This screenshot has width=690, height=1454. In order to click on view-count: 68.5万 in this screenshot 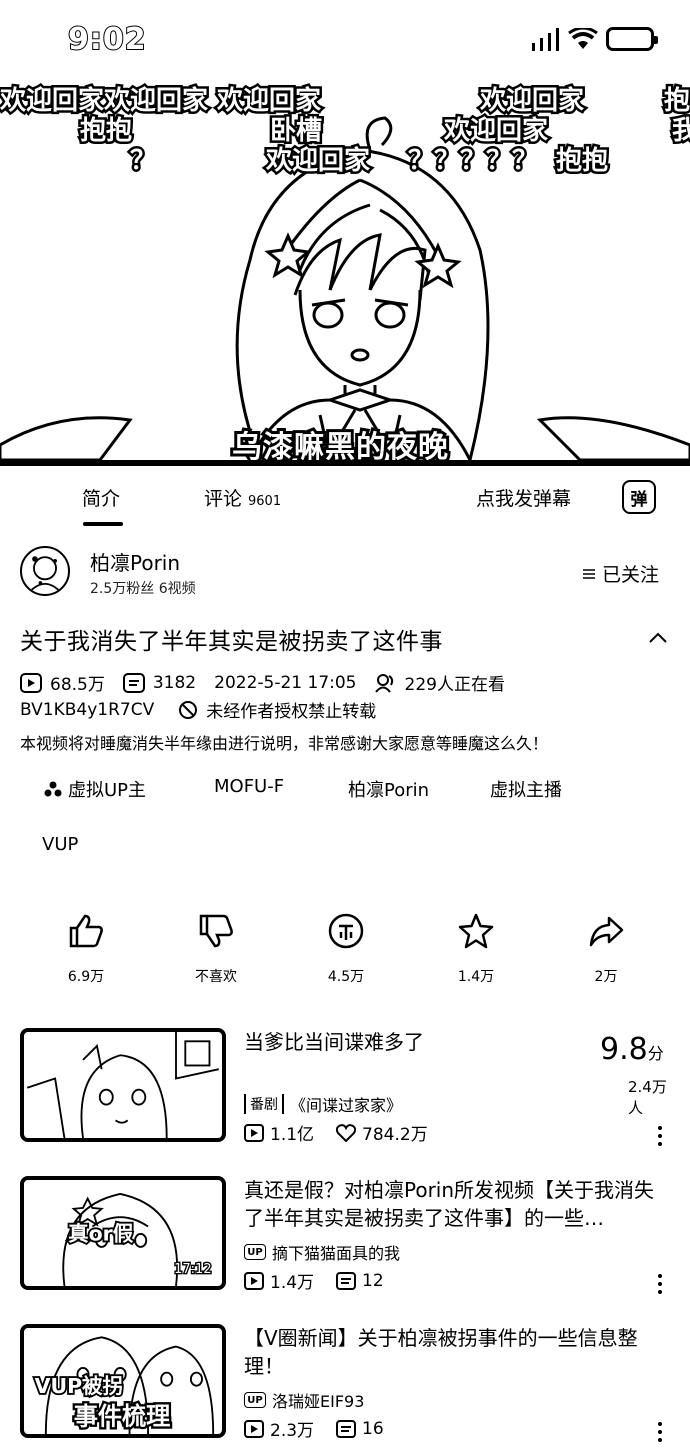, I will do `click(77, 685)`.